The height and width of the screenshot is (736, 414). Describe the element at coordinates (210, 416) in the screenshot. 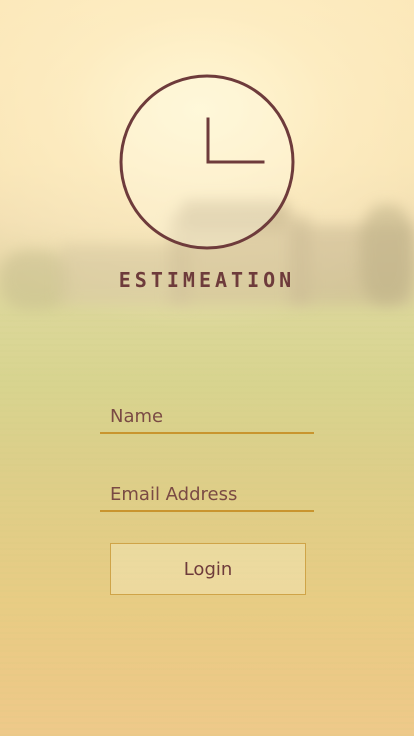

I see `name-input` at that location.